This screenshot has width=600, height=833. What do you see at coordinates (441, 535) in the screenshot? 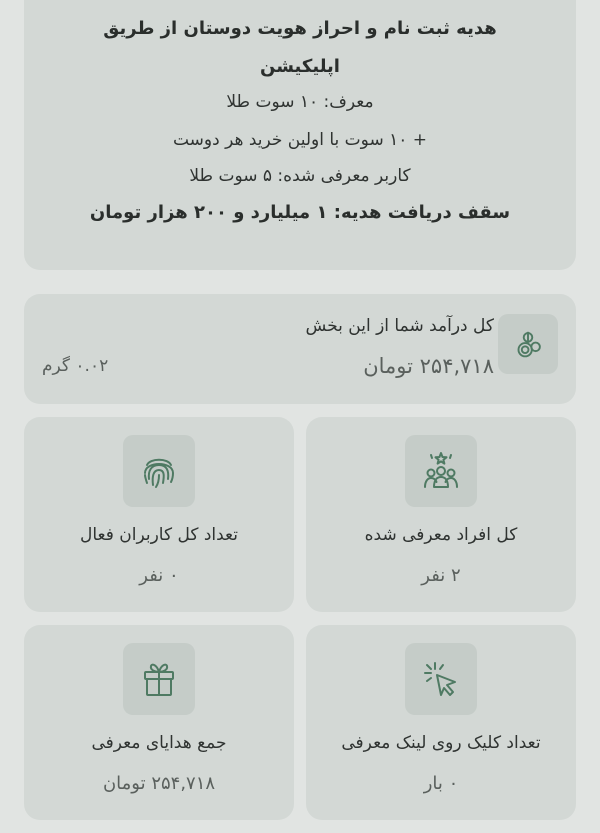
I see `referred-total-label: کل افراد معرفی شده` at bounding box center [441, 535].